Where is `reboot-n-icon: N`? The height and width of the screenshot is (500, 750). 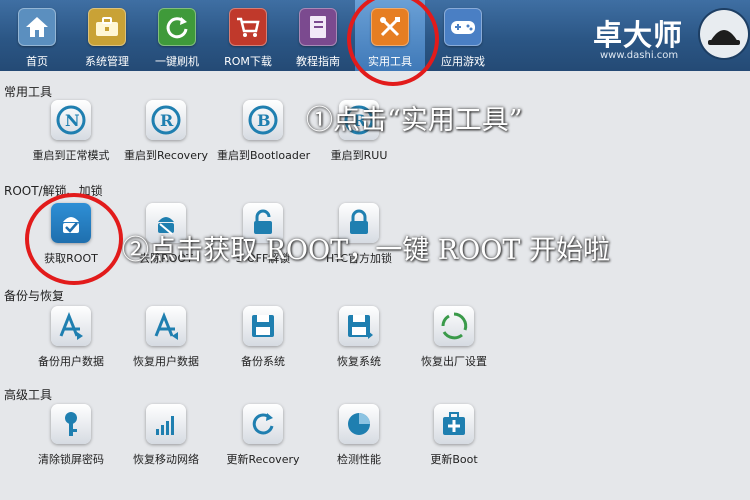 reboot-n-icon: N is located at coordinates (71, 120).